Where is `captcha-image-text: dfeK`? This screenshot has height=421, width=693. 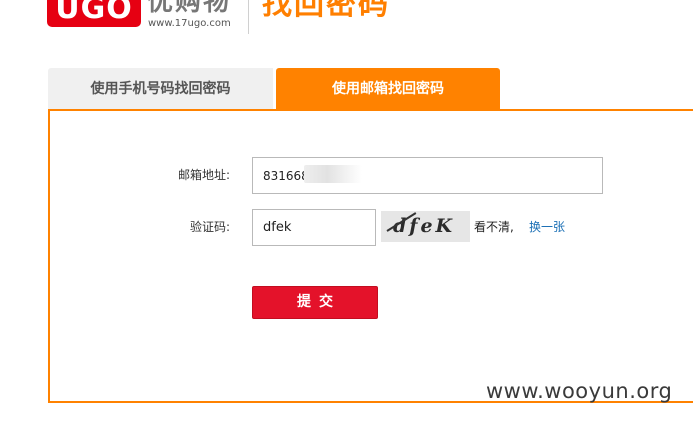 captcha-image-text: dfeK is located at coordinates (424, 226).